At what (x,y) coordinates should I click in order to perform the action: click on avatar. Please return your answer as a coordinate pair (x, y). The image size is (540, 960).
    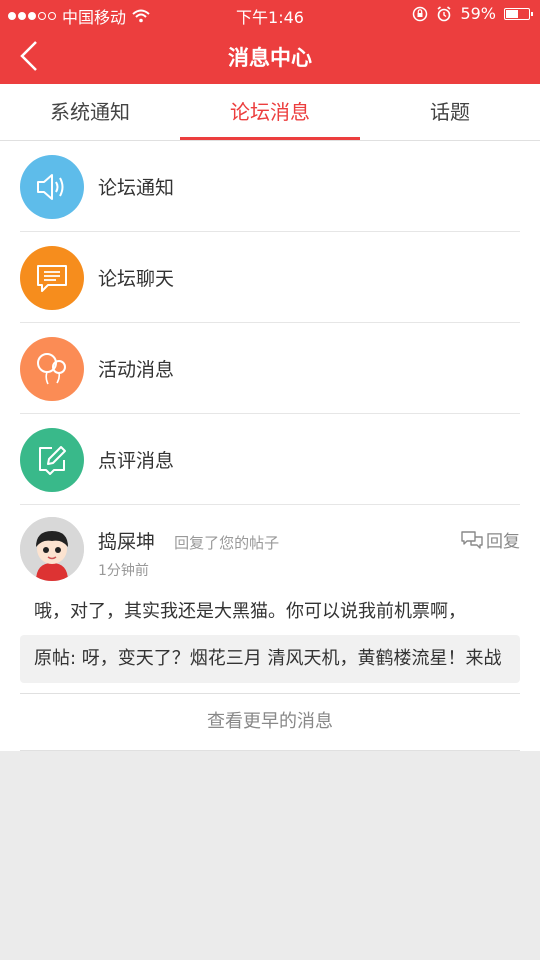
    Looking at the image, I should click on (52, 549).